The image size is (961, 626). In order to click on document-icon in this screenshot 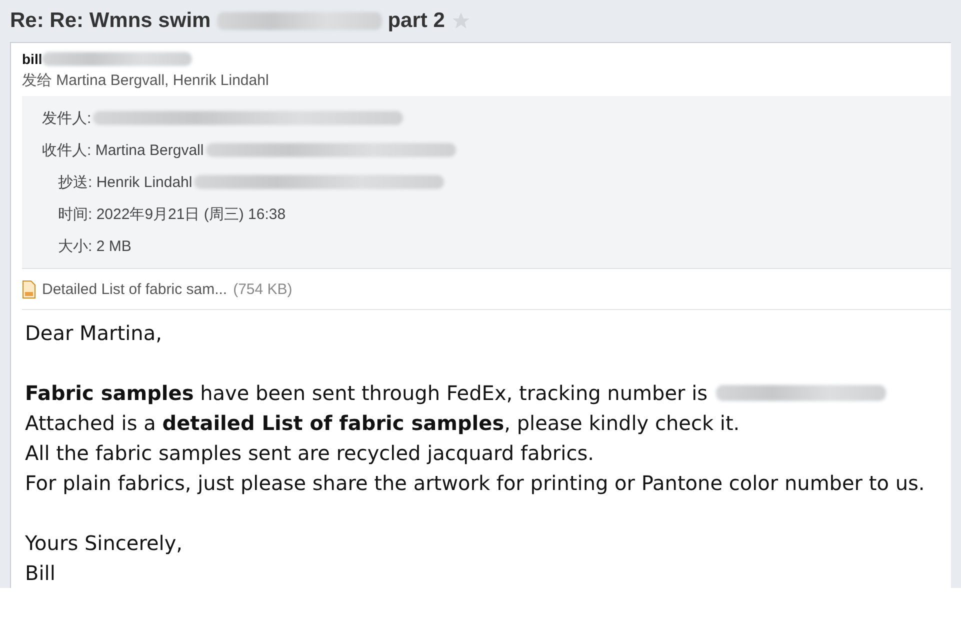, I will do `click(29, 289)`.